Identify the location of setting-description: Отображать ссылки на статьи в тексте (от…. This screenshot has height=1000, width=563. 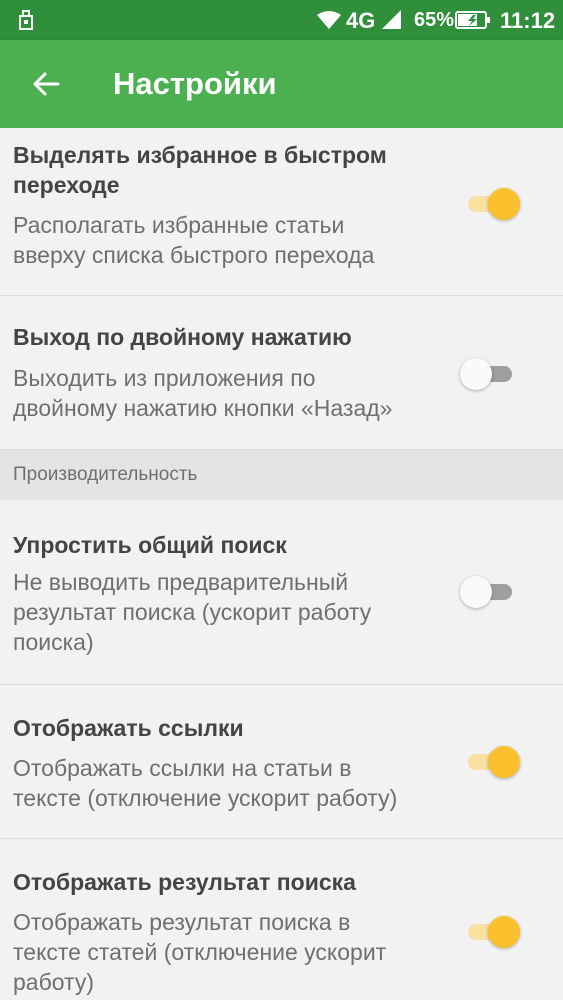
(233, 783).